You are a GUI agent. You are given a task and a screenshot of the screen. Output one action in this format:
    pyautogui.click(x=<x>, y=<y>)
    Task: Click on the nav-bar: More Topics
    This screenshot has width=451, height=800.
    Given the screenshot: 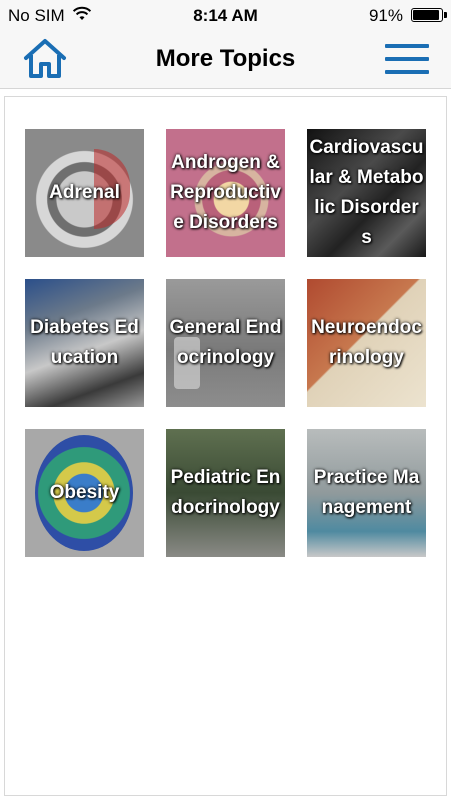 What is the action you would take?
    pyautogui.click(x=225, y=59)
    